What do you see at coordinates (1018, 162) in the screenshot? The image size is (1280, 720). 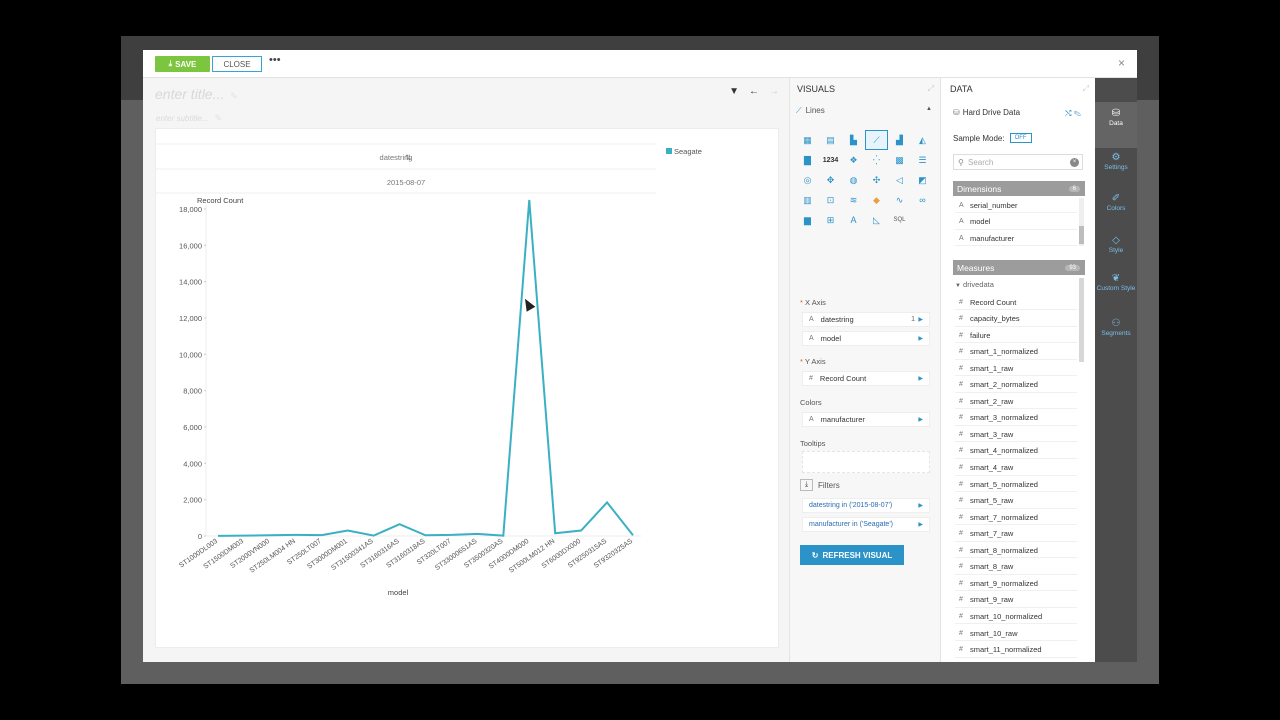 I see `search-input: ⚲ Search ×` at bounding box center [1018, 162].